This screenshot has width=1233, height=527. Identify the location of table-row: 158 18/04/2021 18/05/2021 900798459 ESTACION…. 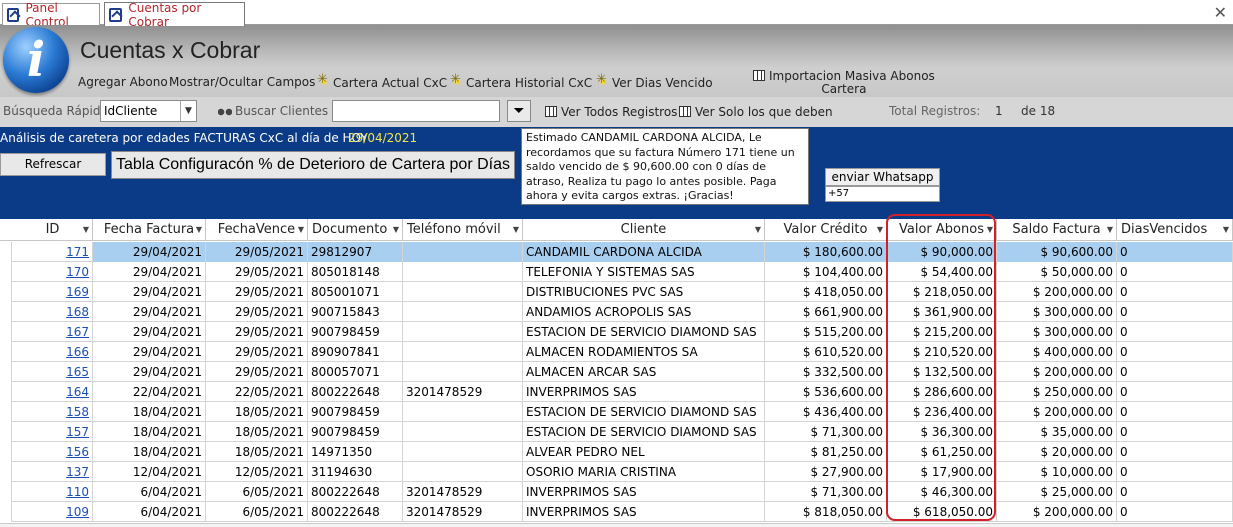
(616, 412).